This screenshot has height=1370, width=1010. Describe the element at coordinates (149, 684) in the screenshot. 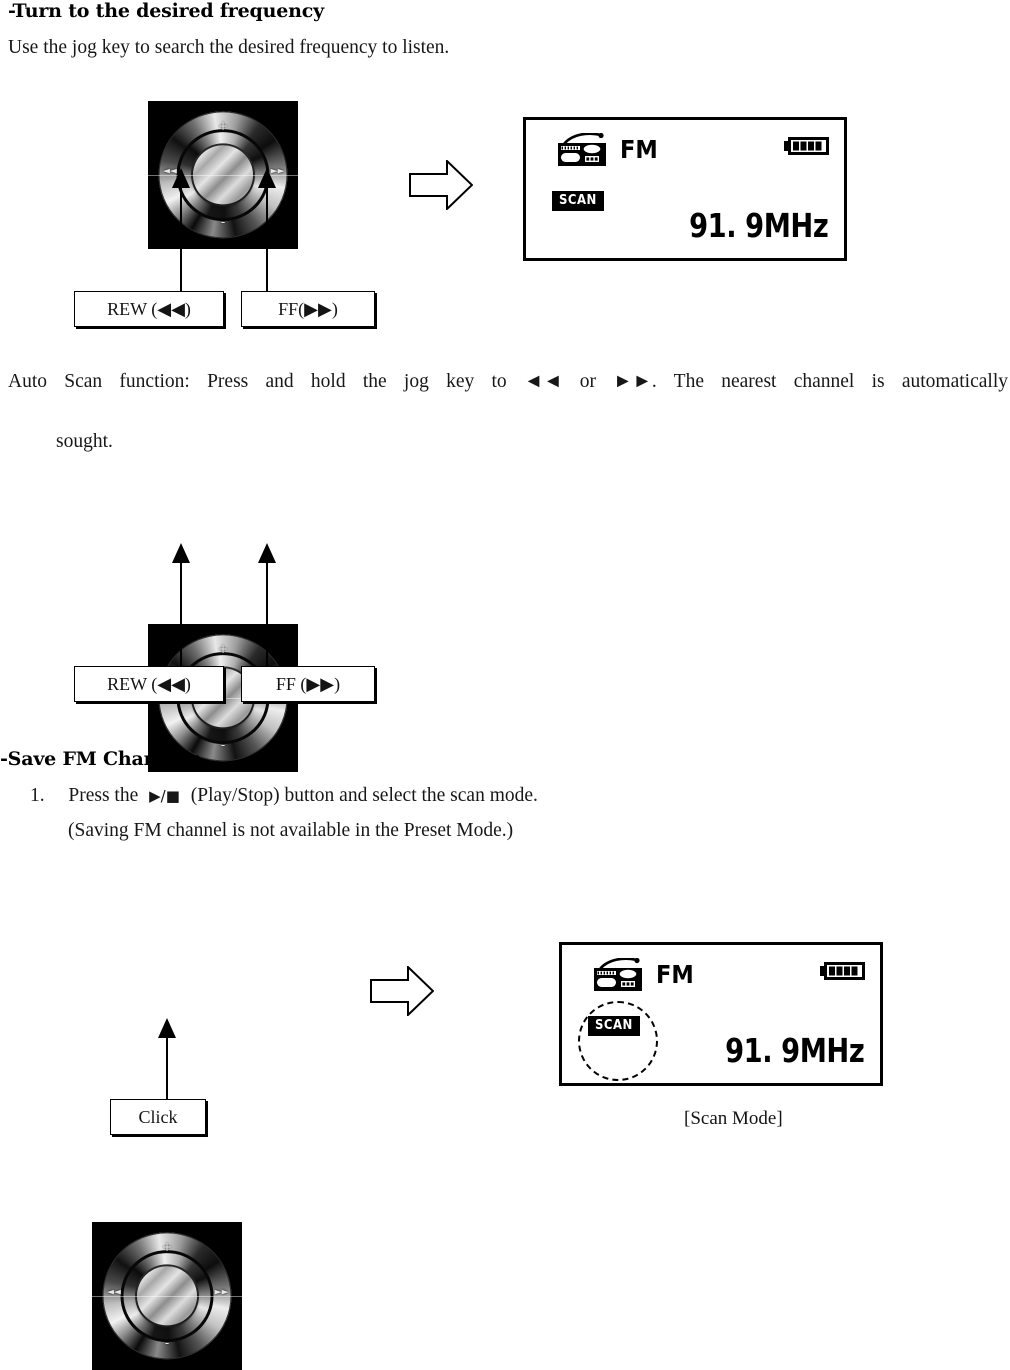

I see `callout-box-rew-2: REW (◀◀)` at that location.